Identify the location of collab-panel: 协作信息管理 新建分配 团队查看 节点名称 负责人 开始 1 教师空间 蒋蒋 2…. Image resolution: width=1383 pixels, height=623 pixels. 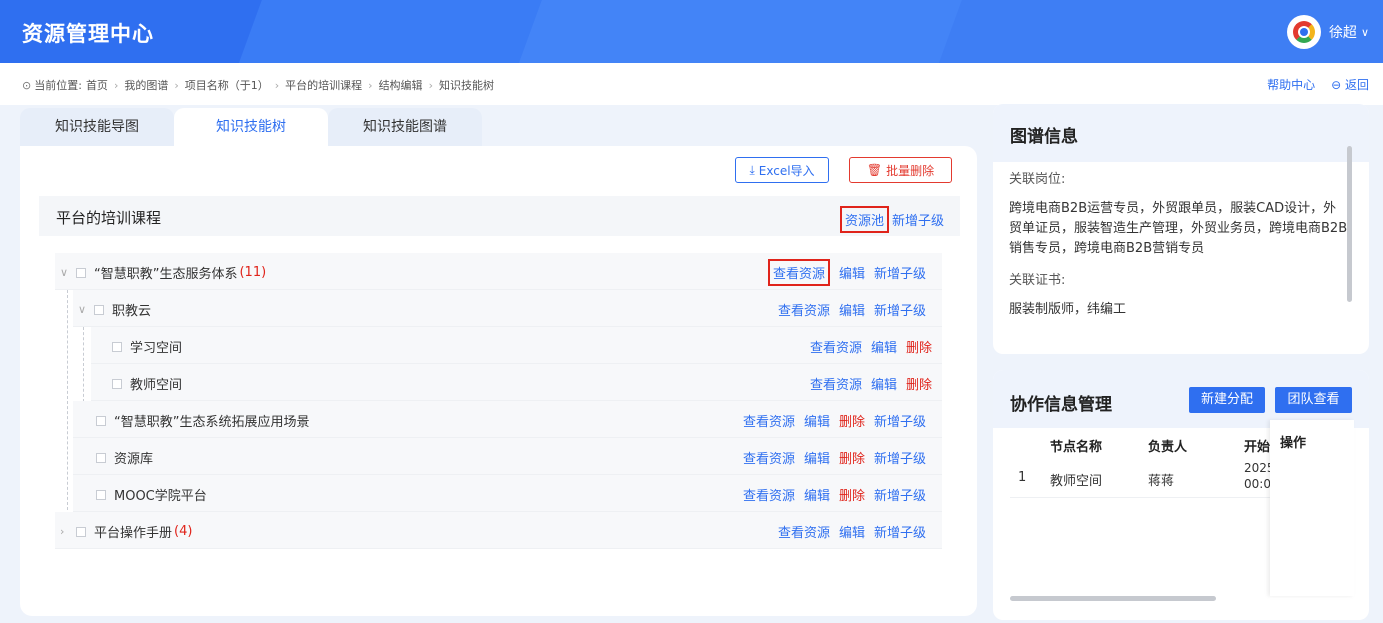
(1181, 495).